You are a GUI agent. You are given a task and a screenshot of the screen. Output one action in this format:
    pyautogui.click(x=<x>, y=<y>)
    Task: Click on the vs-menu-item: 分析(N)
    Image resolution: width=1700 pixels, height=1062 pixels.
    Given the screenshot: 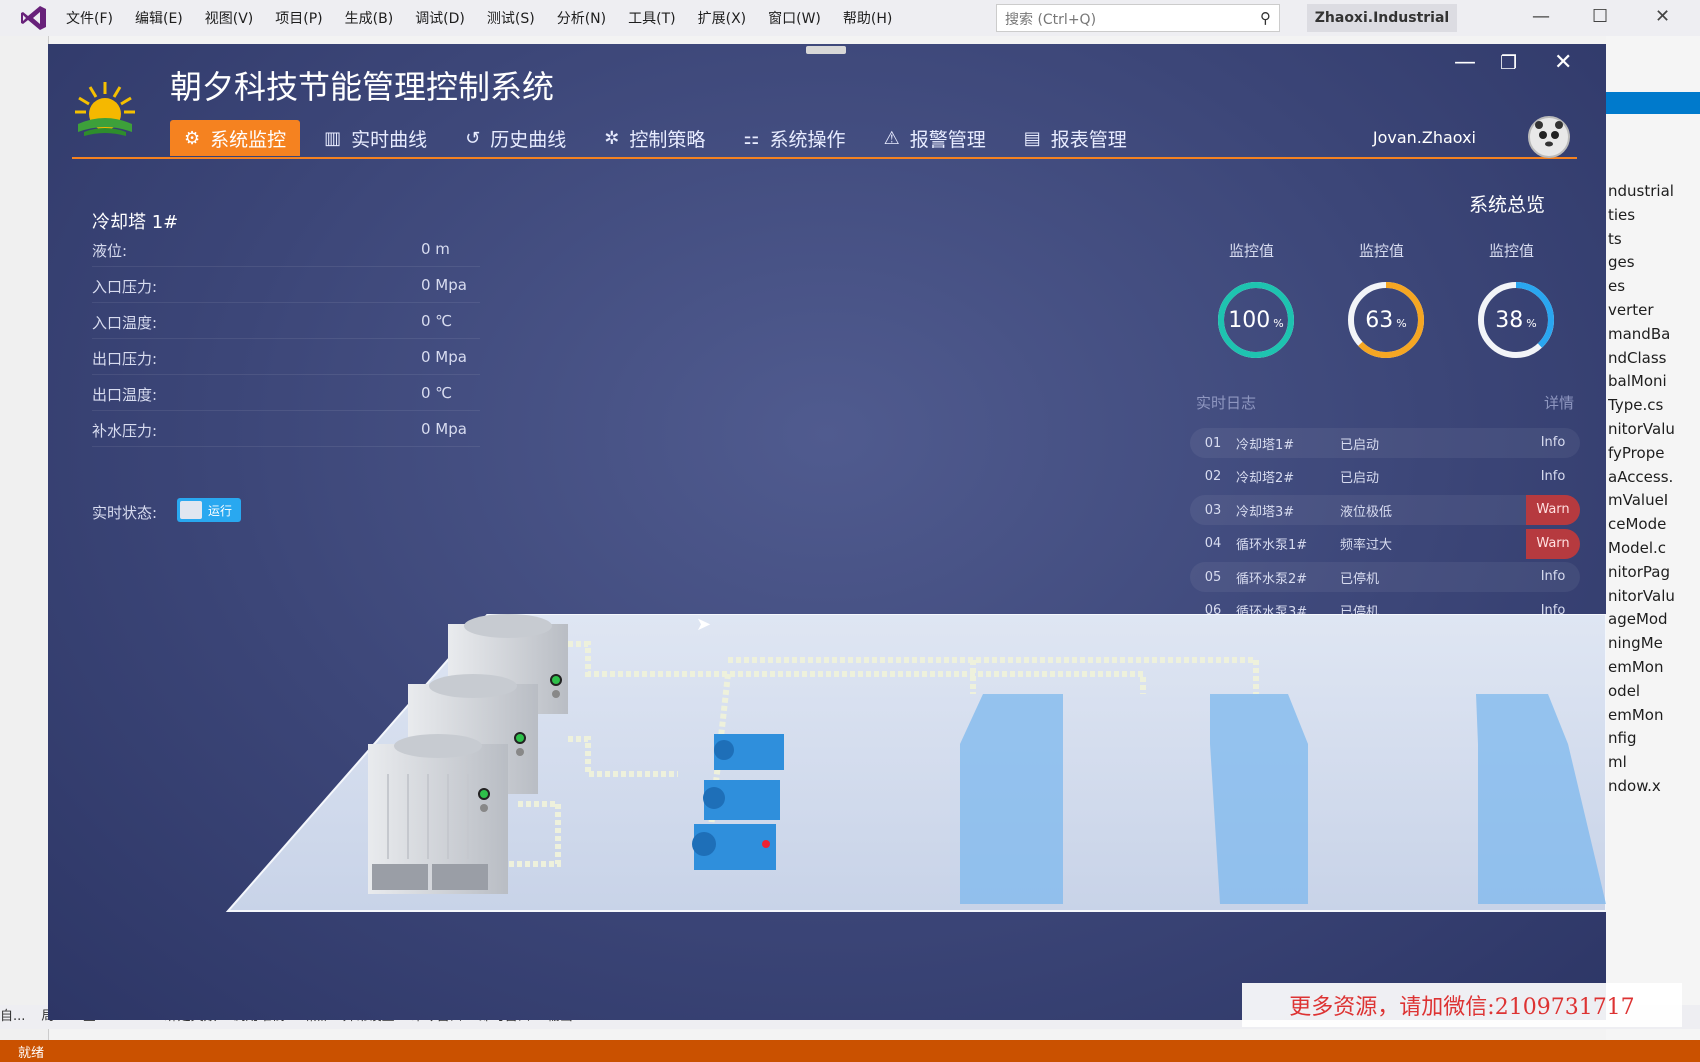 What is the action you would take?
    pyautogui.click(x=581, y=18)
    